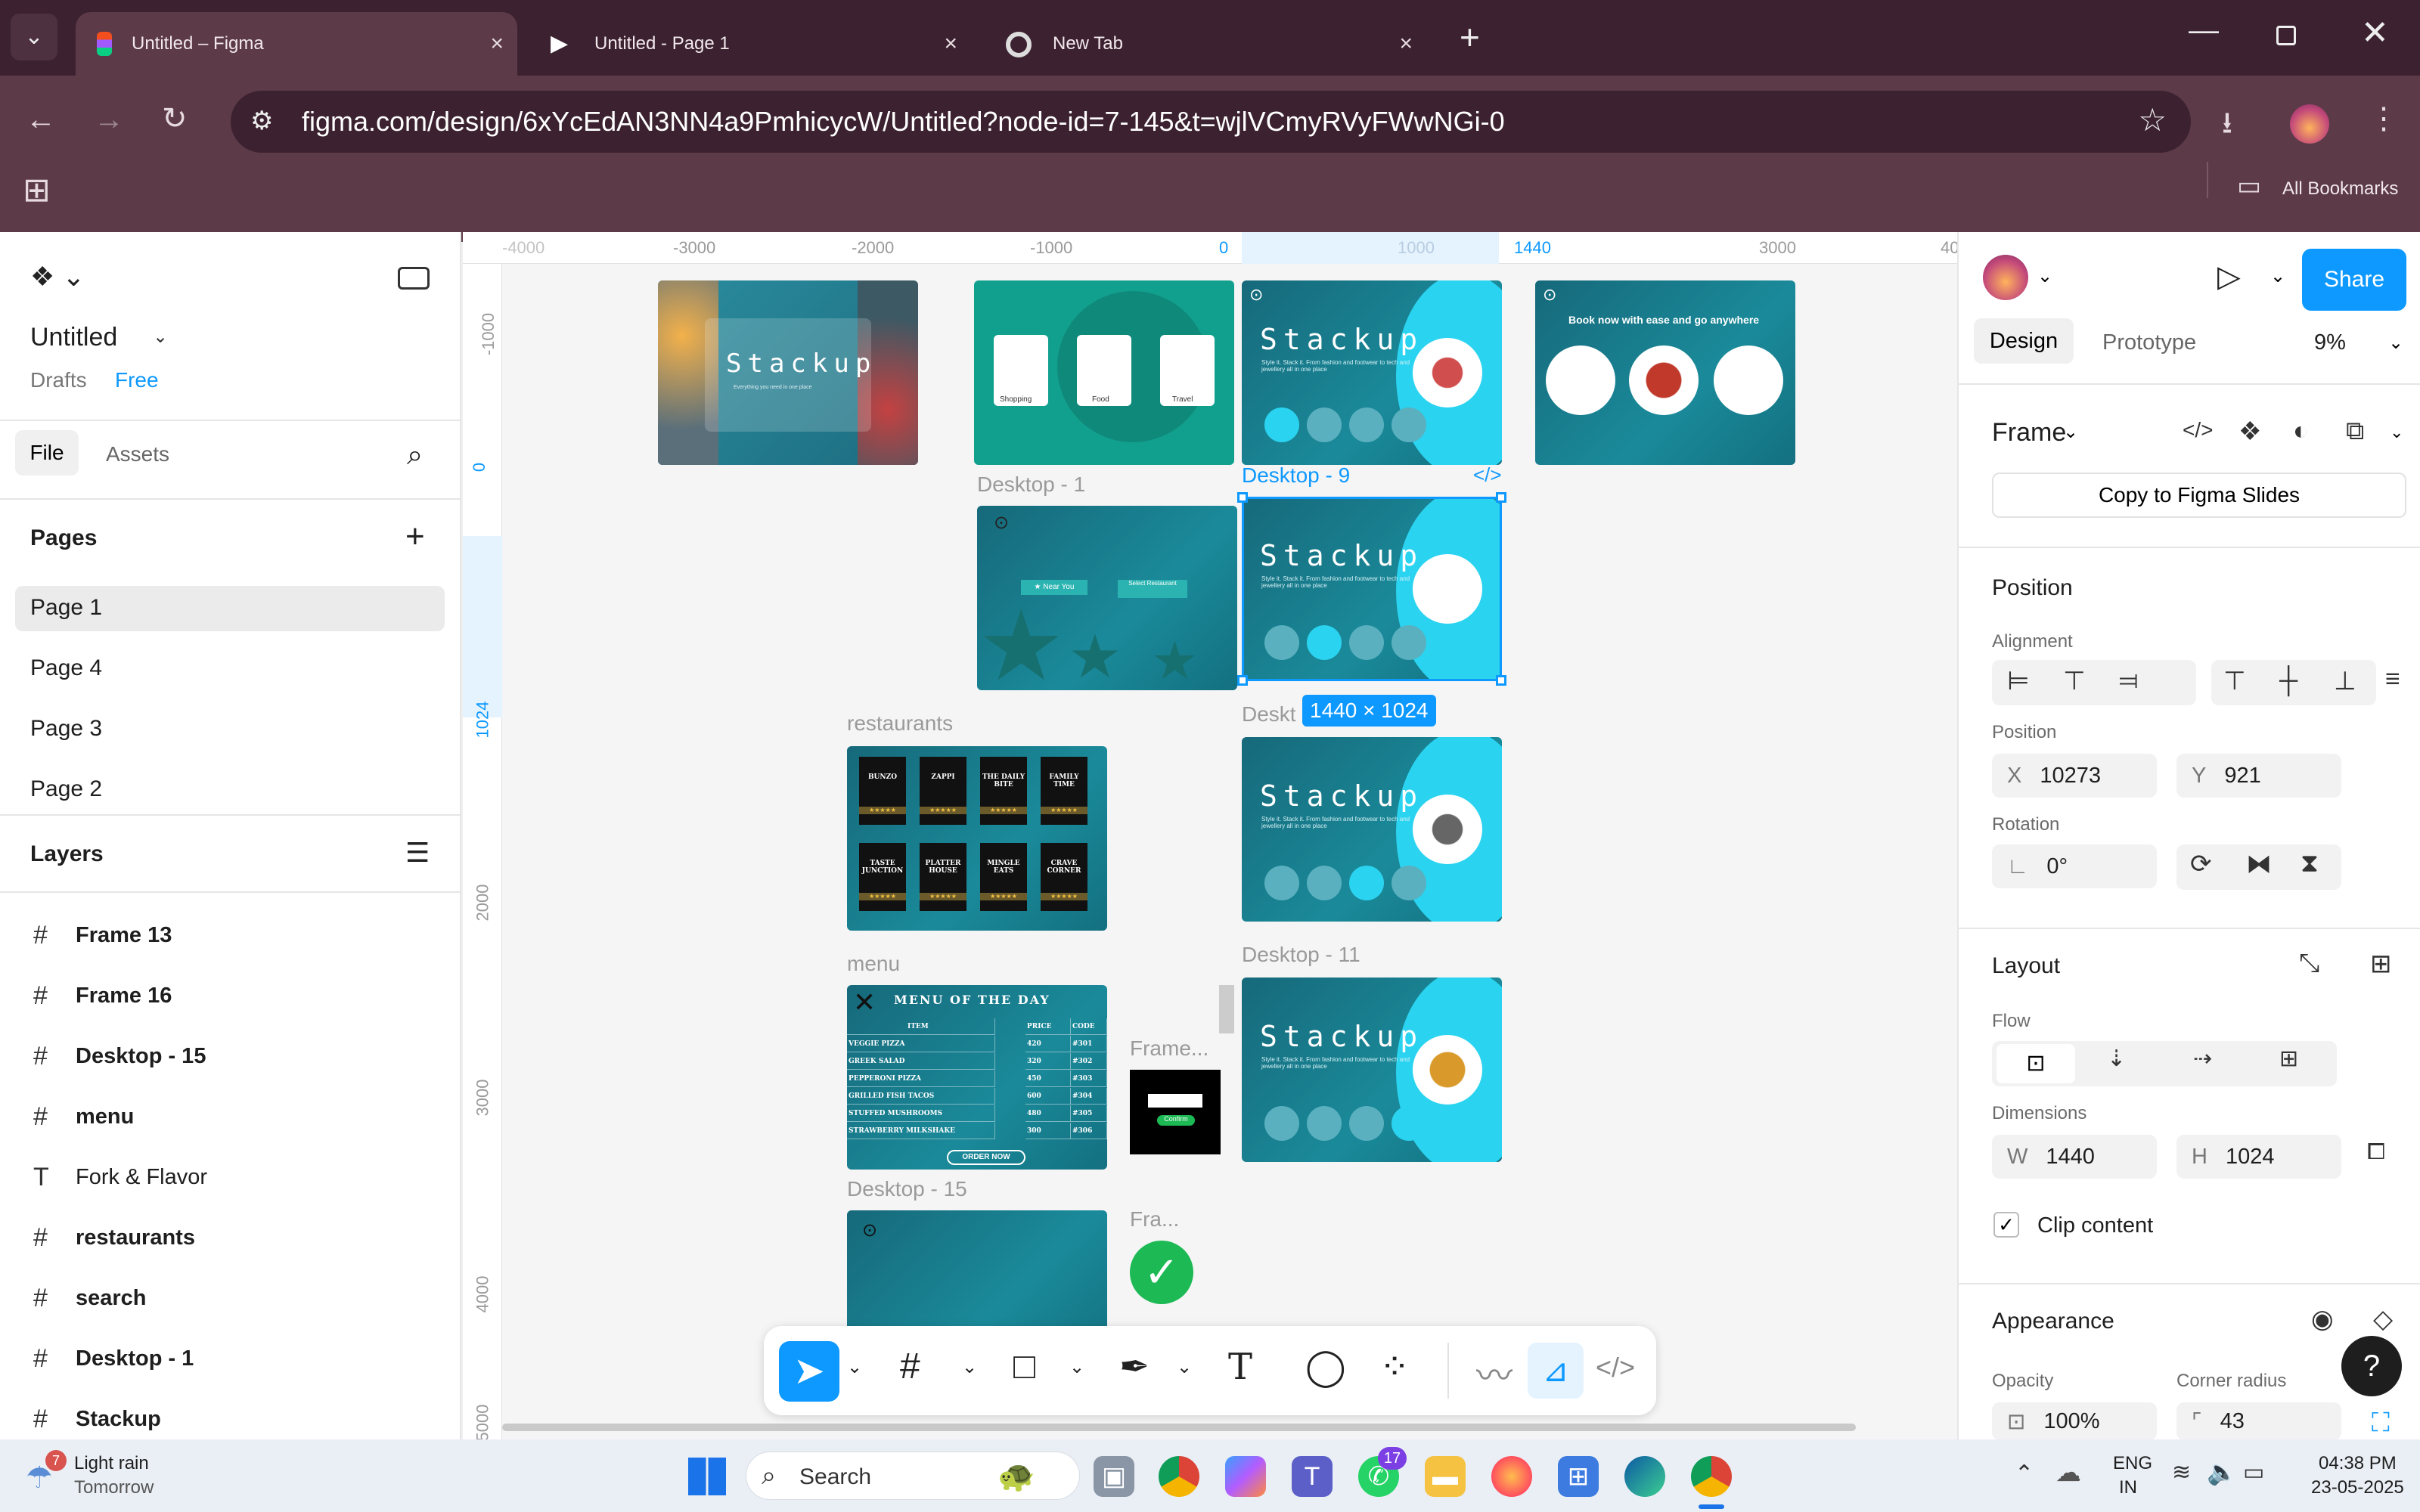 Image resolution: width=2420 pixels, height=1512 pixels. I want to click on layer-item: # Frame 13, so click(230, 935).